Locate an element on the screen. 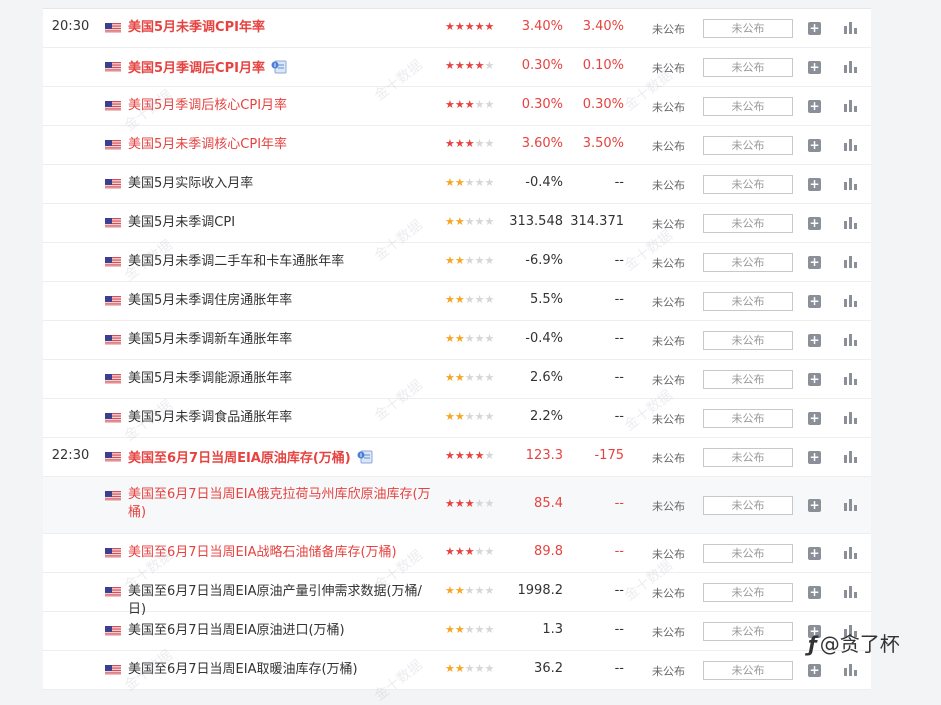 This screenshot has height=705, width=941. previous-value: 3.60% is located at coordinates (542, 143).